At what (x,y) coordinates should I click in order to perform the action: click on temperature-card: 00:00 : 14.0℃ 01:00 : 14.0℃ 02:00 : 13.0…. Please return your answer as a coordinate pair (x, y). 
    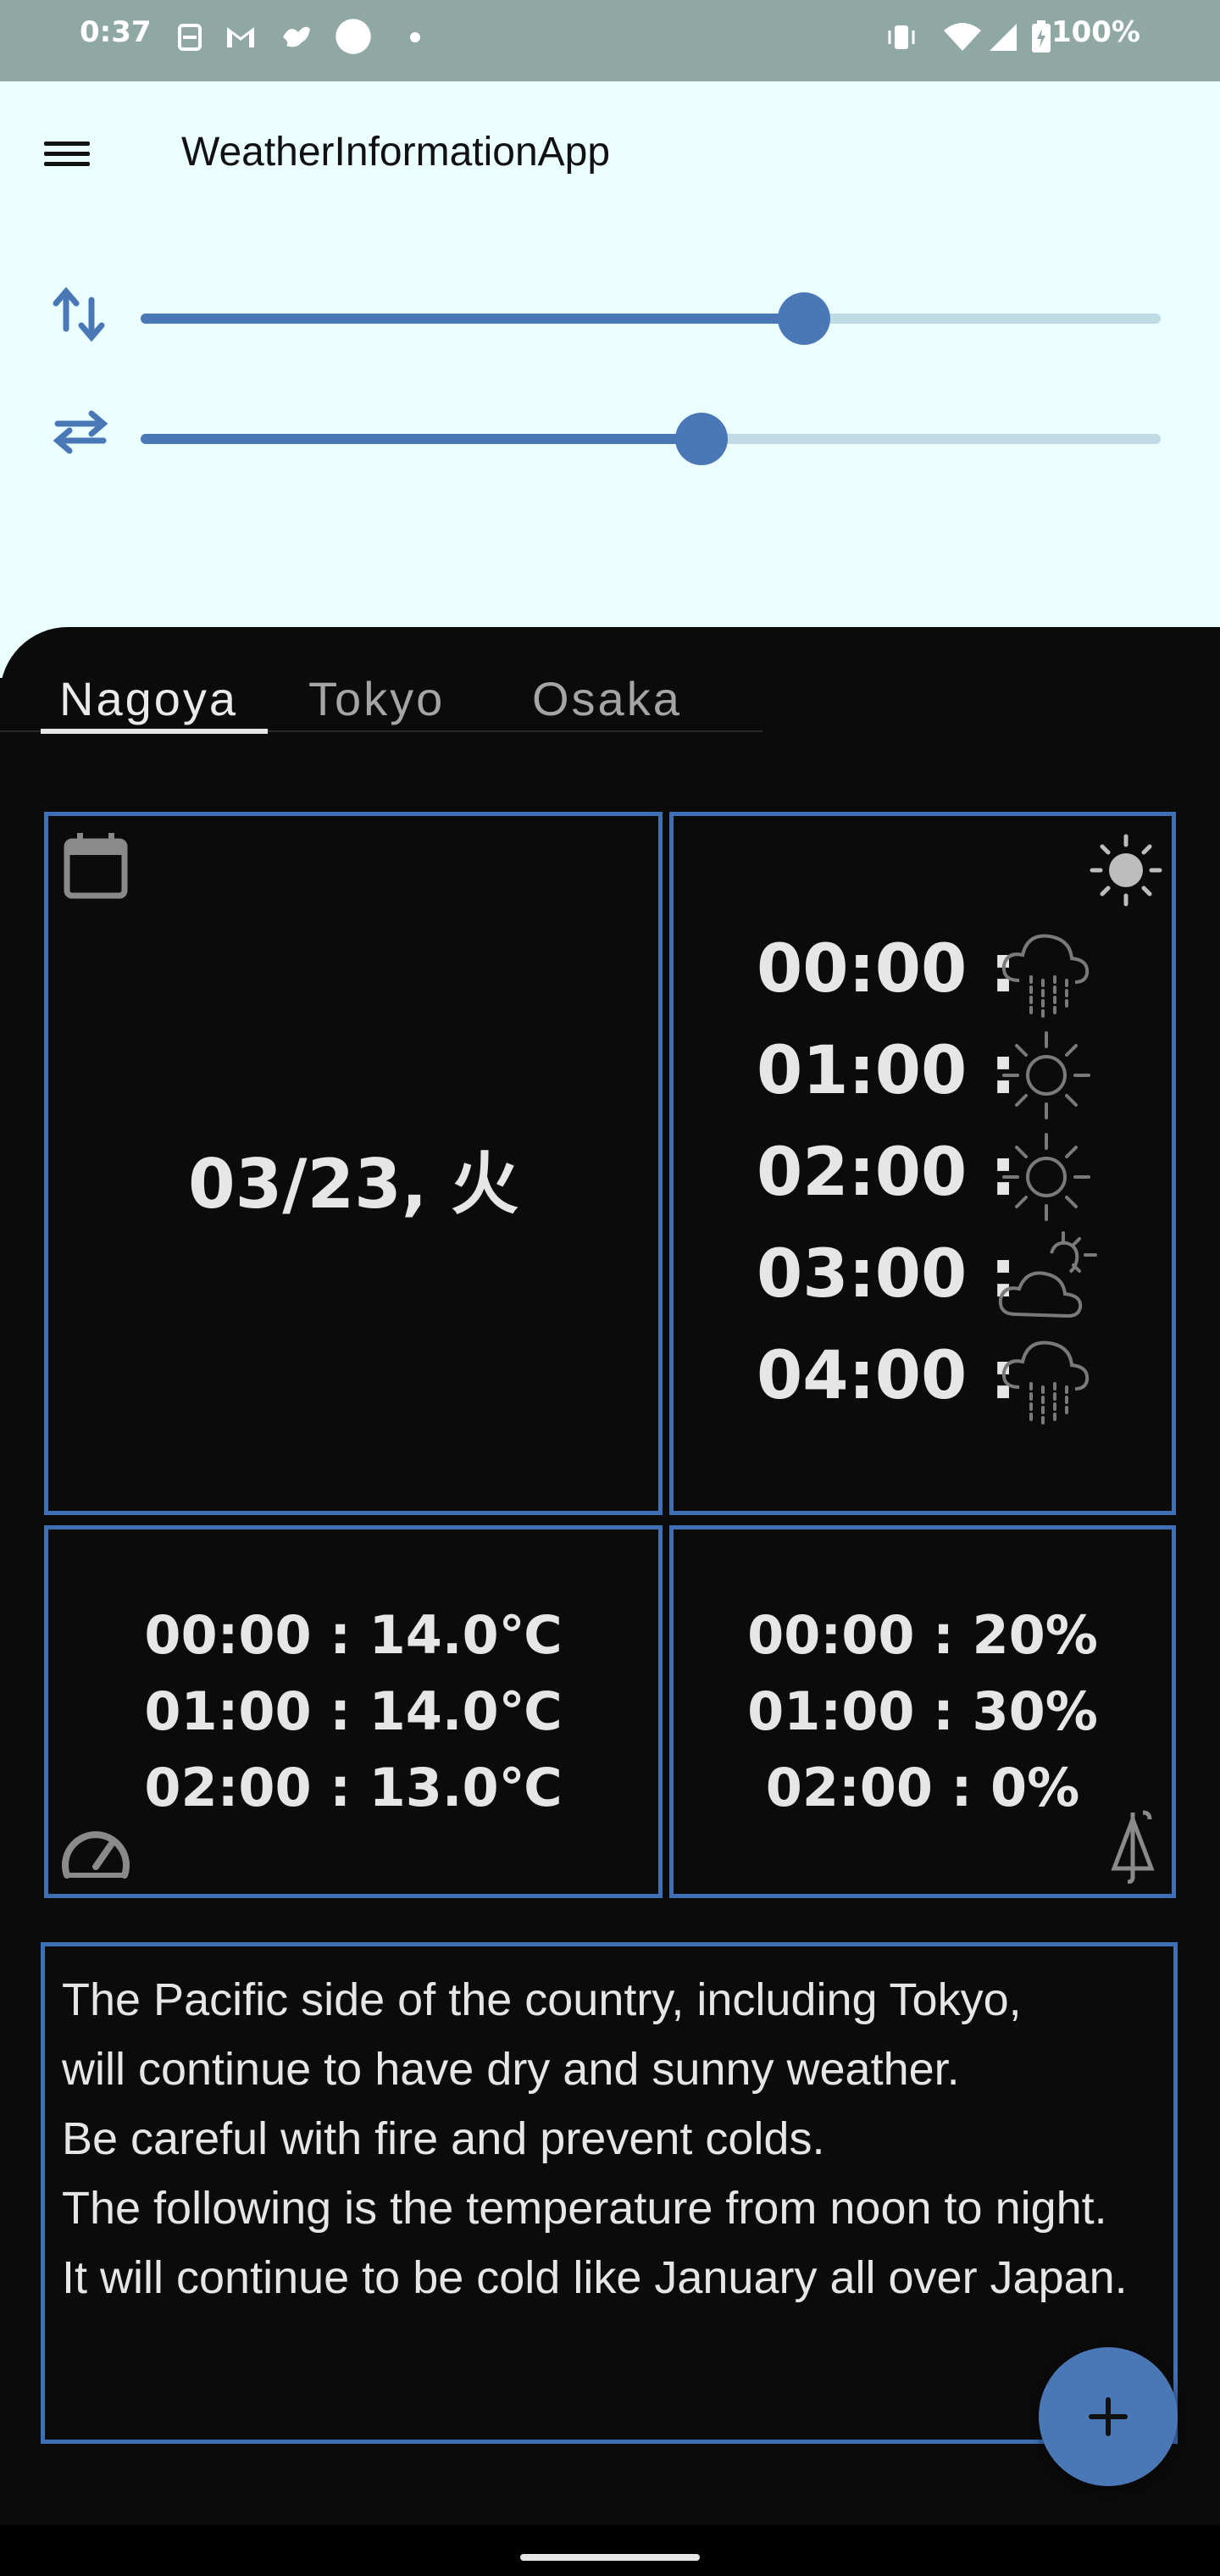
    Looking at the image, I should click on (353, 1711).